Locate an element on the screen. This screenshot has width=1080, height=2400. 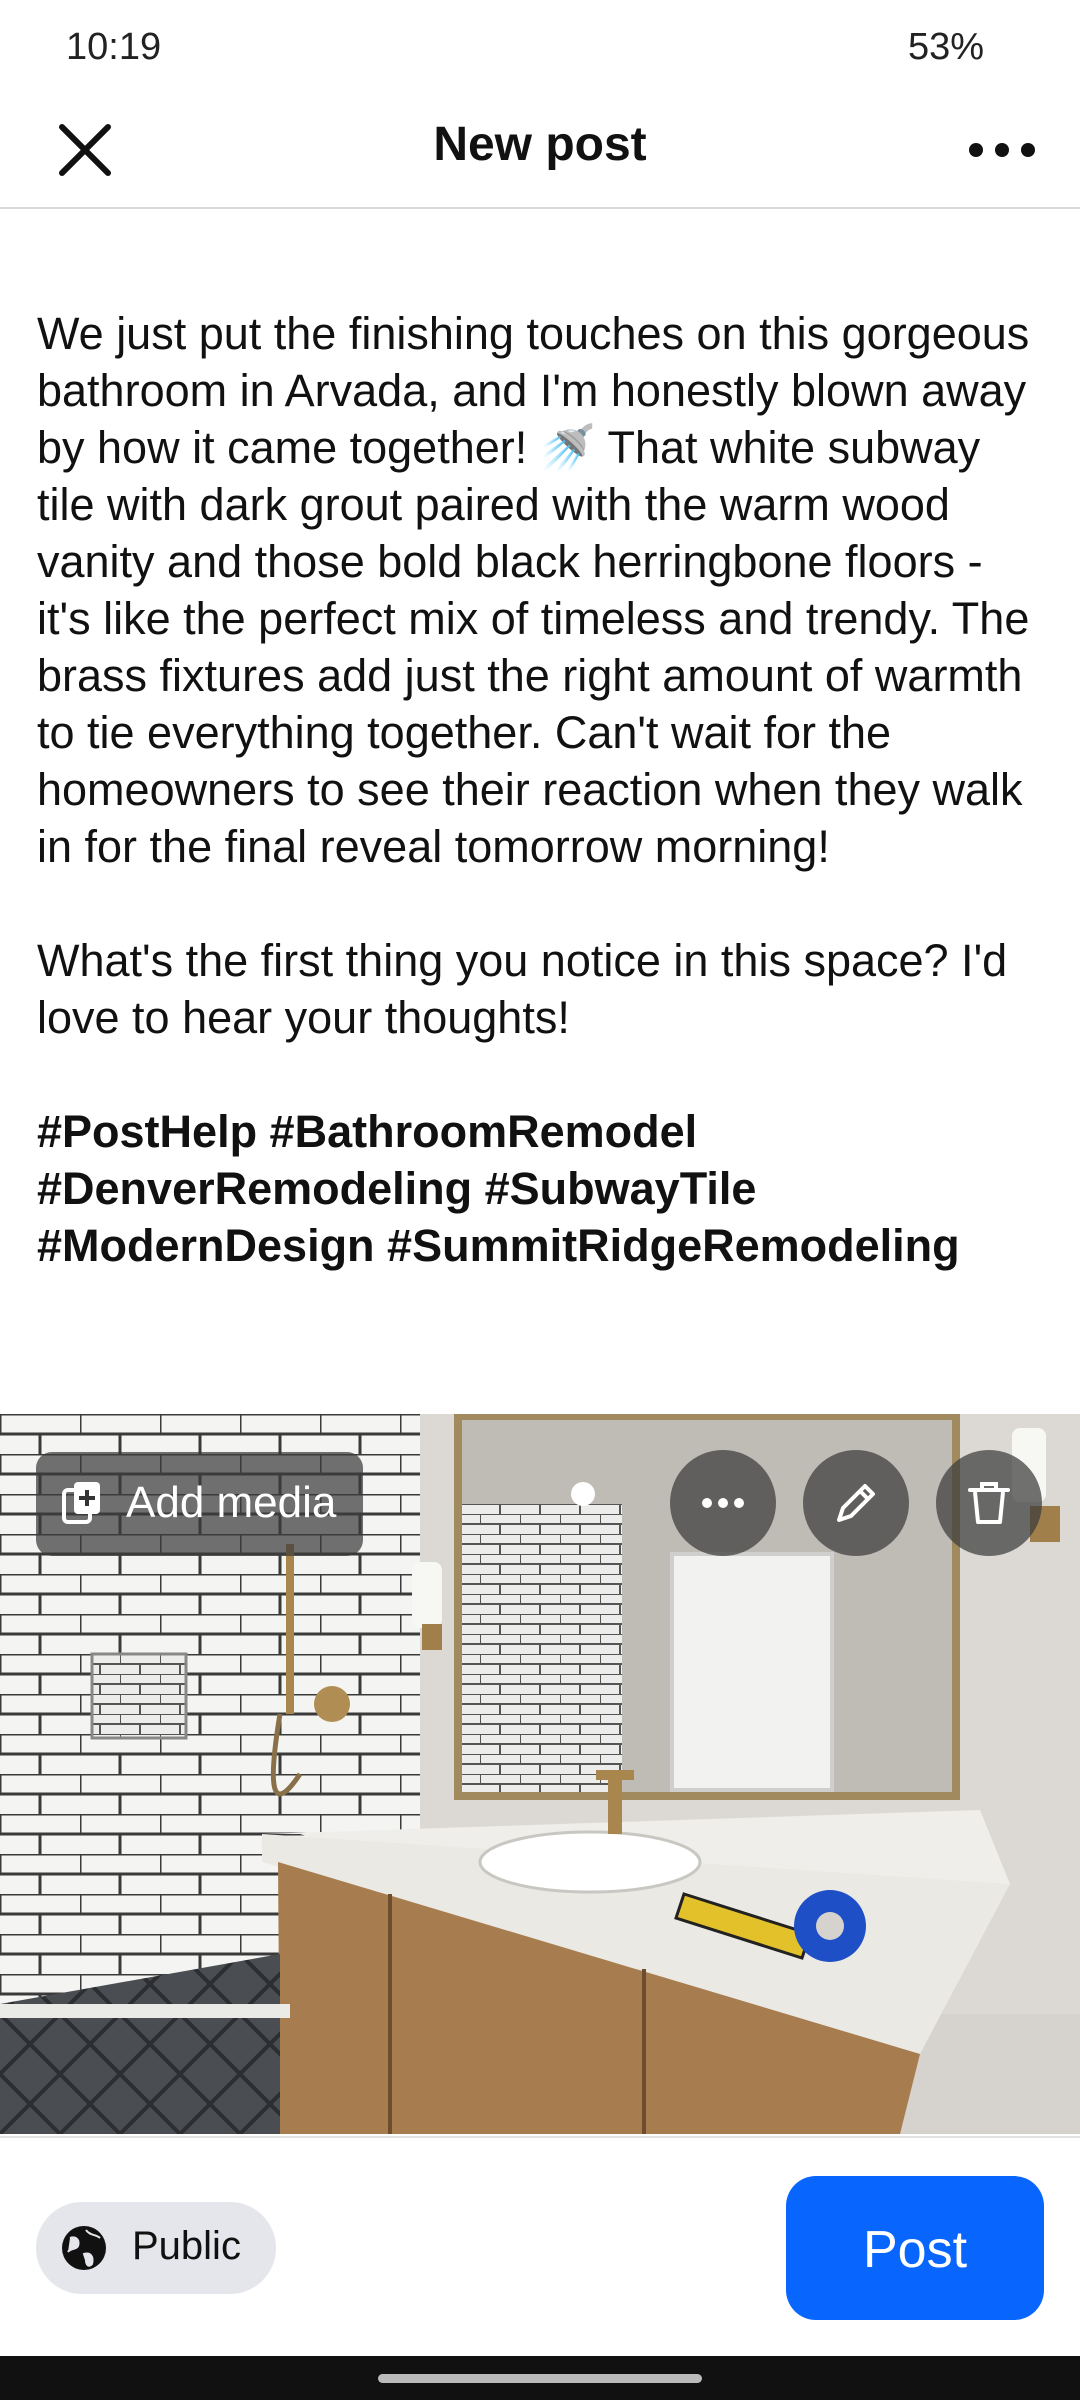
pencil-icon is located at coordinates (856, 1503).